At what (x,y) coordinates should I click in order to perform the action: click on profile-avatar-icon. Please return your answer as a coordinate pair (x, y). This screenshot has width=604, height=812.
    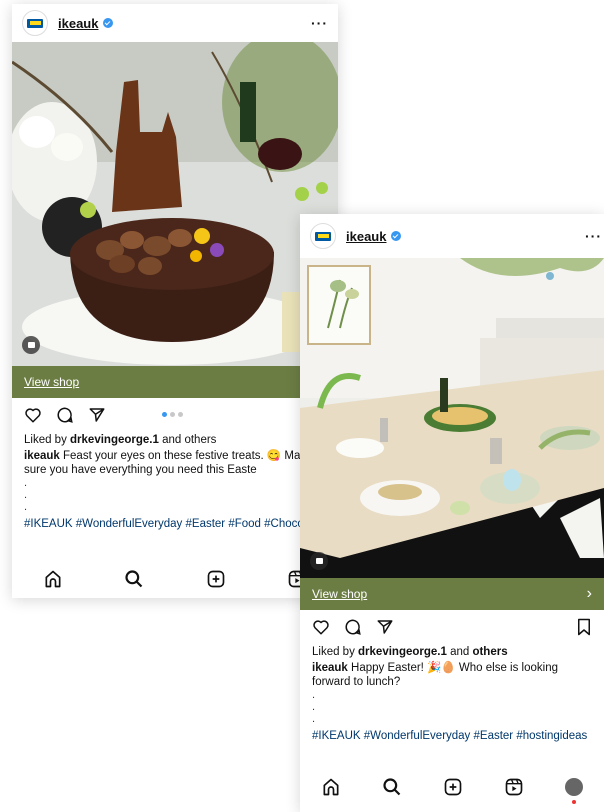
    Looking at the image, I should click on (574, 791).